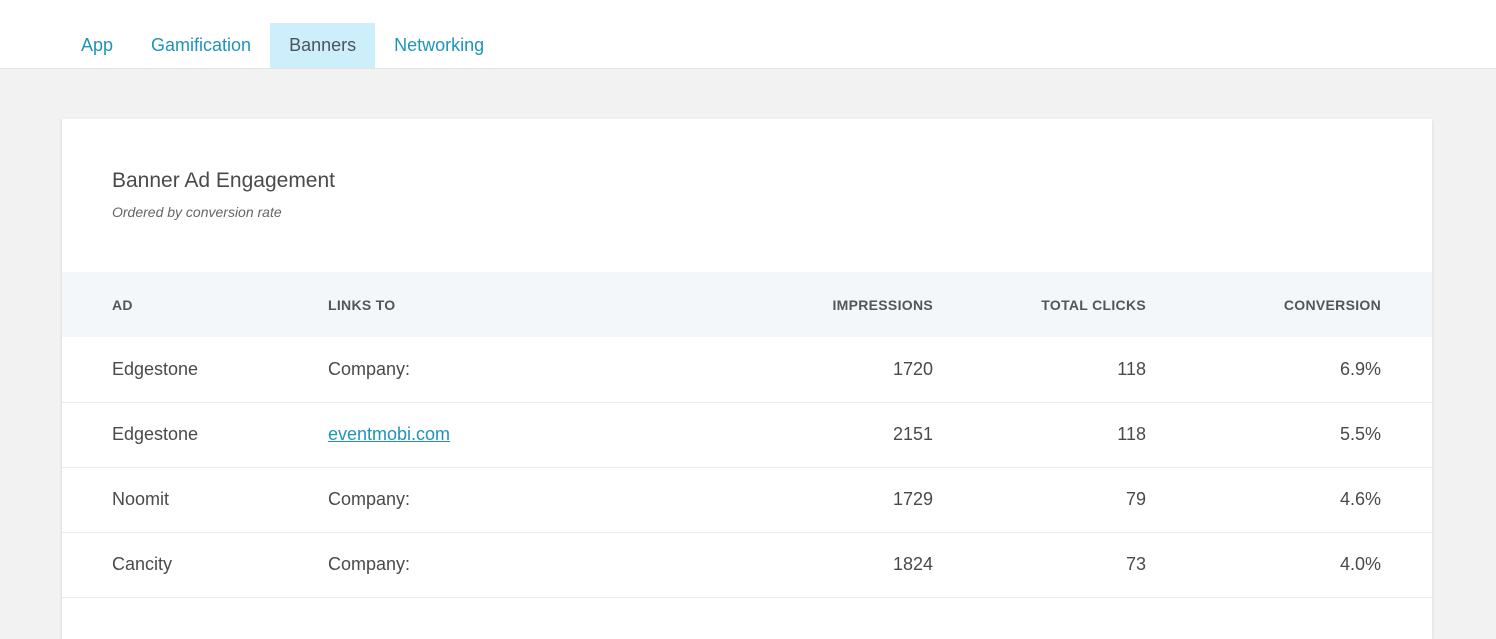 The width and height of the screenshot is (1496, 639). I want to click on cell-impressions: 1824, so click(912, 564).